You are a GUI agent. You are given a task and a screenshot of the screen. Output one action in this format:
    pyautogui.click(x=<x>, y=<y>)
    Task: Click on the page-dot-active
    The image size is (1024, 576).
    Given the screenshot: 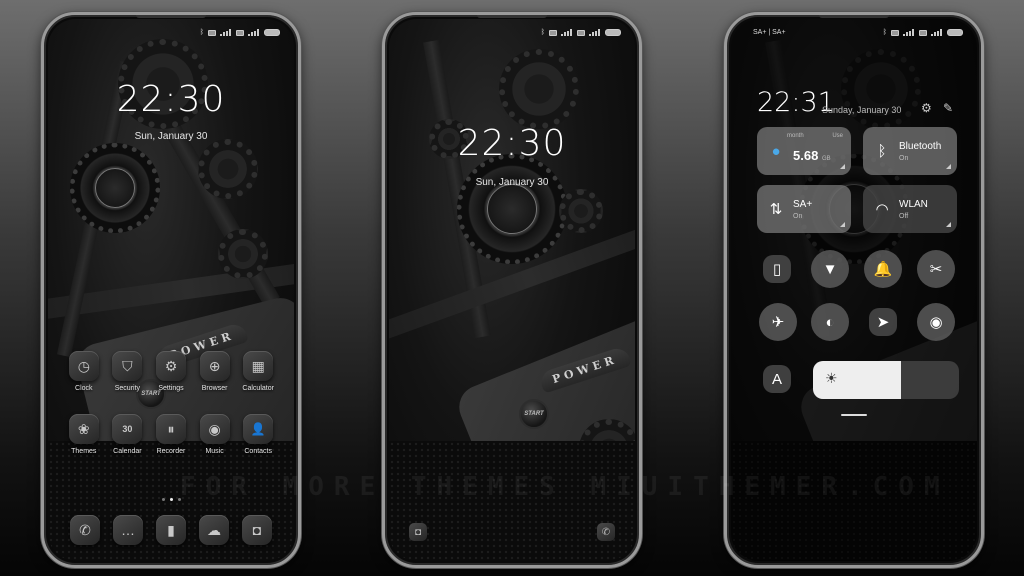 What is the action you would take?
    pyautogui.click(x=171, y=499)
    